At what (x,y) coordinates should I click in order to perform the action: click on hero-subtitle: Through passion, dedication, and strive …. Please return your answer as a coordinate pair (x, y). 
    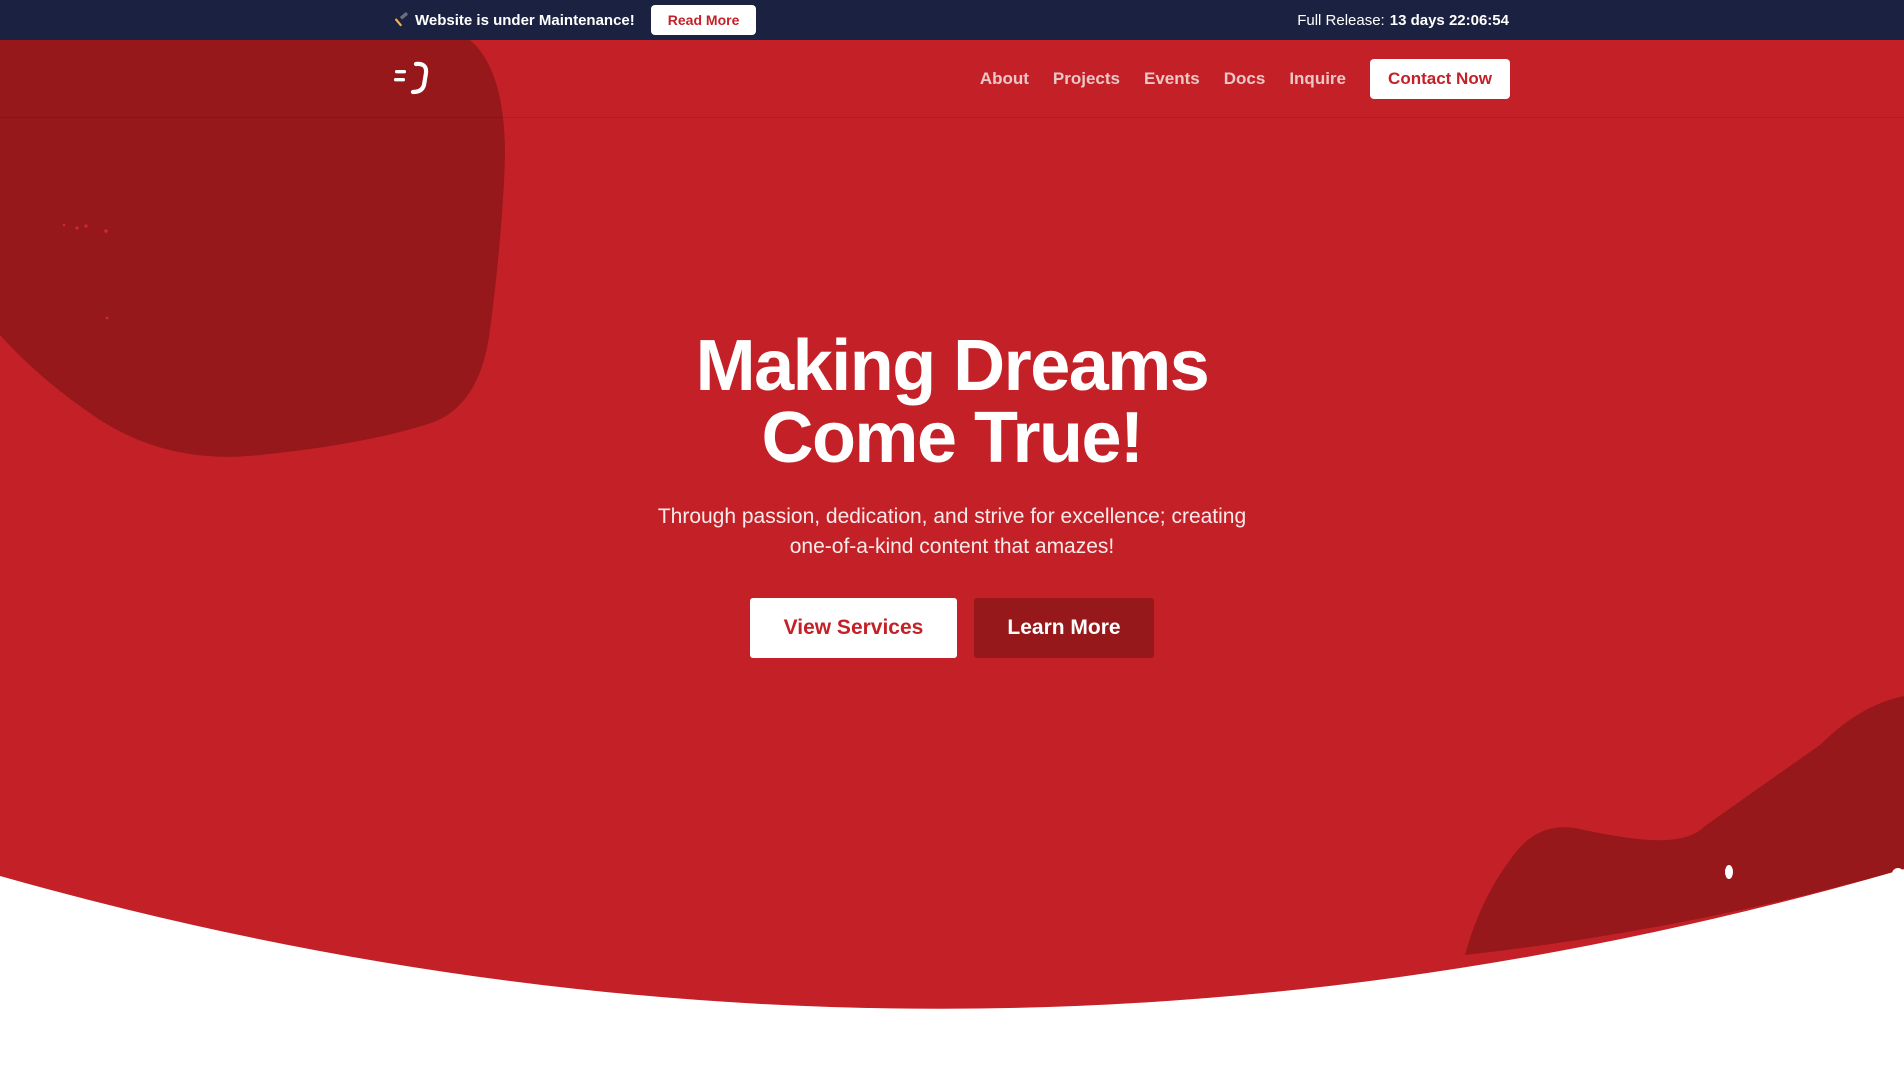
    Looking at the image, I should click on (952, 531).